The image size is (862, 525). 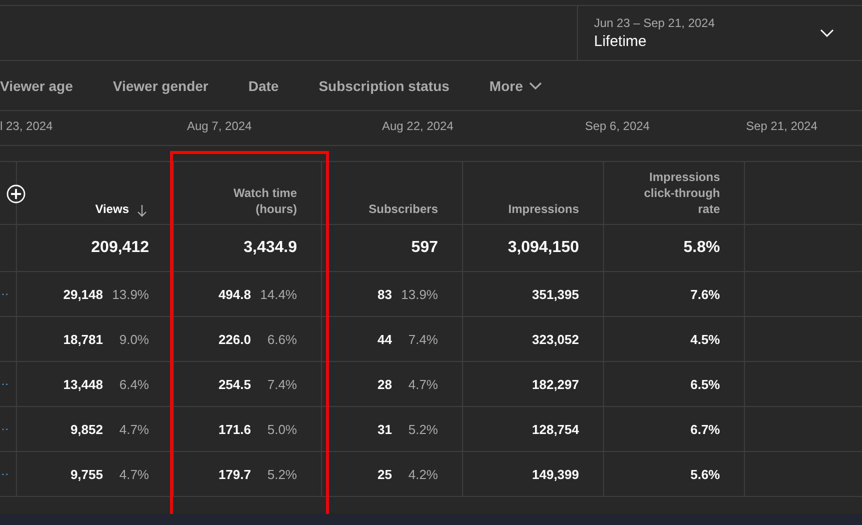 I want to click on tab: Subscription status, so click(x=384, y=86).